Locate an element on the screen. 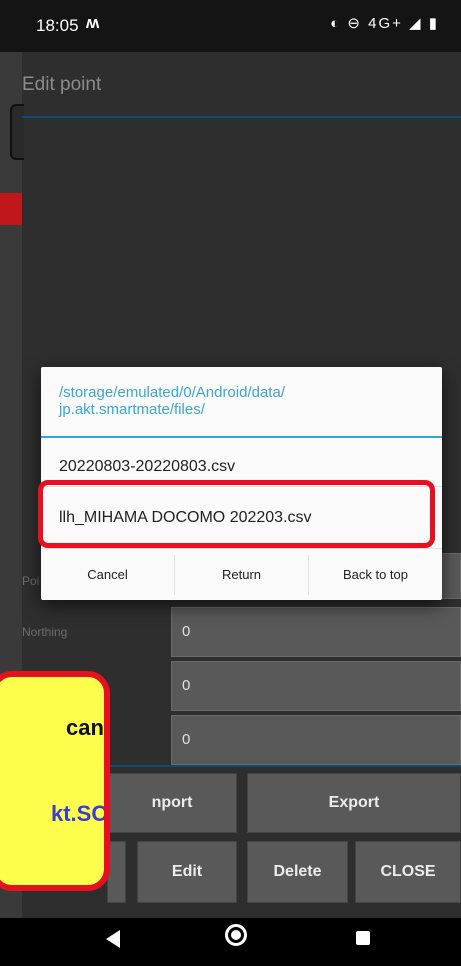 The height and width of the screenshot is (966, 461). back-icon is located at coordinates (113, 939).